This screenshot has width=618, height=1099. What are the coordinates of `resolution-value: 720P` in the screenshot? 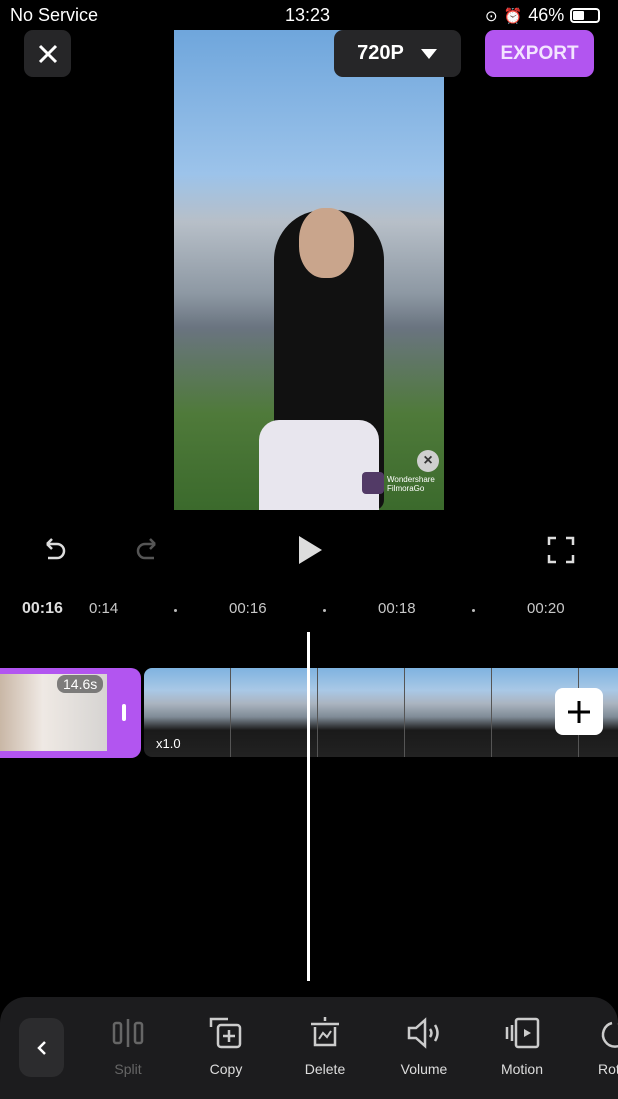 It's located at (380, 53).